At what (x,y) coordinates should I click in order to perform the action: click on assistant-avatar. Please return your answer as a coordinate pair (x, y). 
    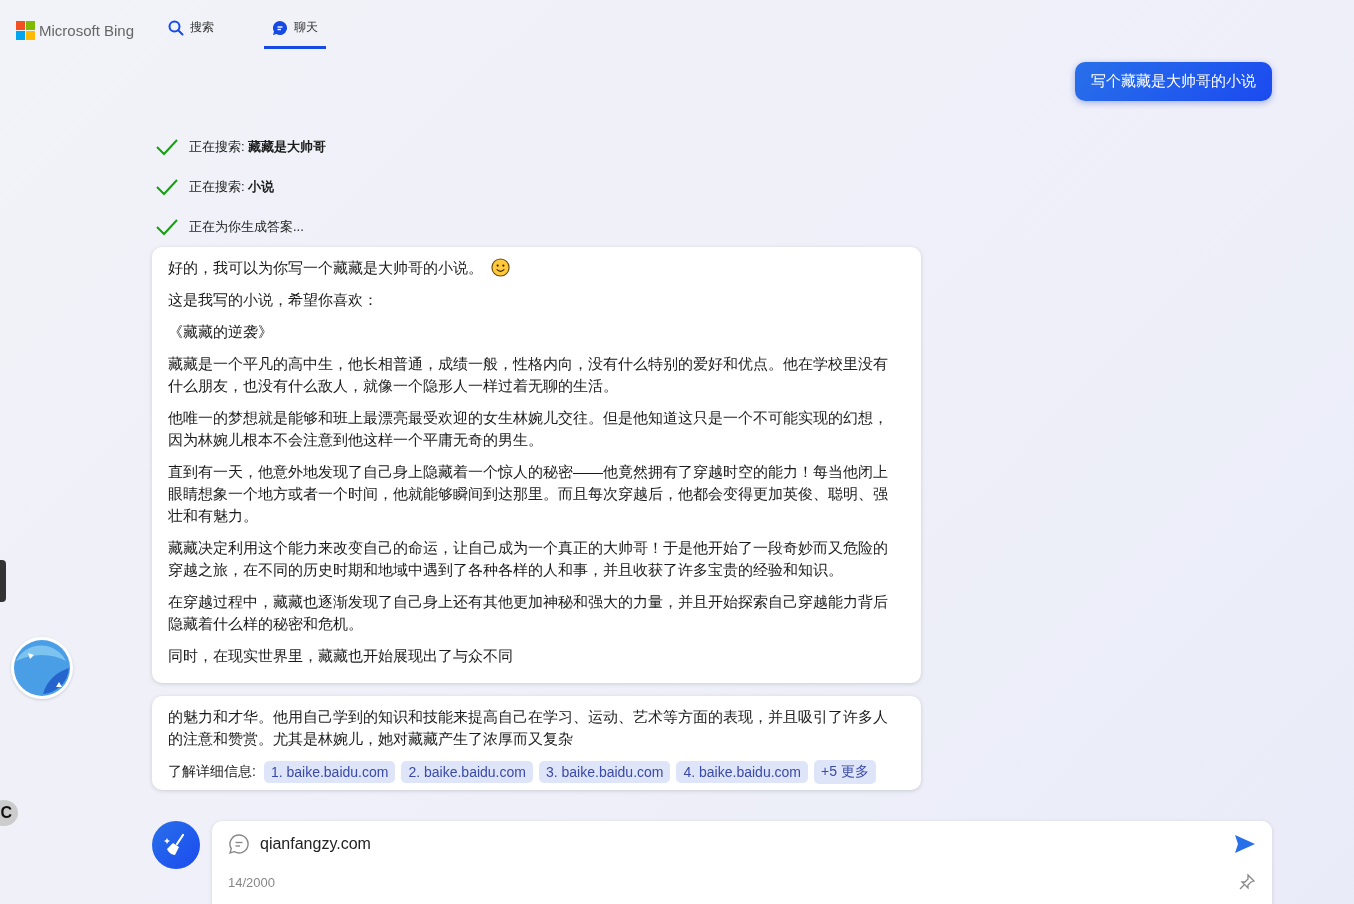
    Looking at the image, I should click on (42, 668).